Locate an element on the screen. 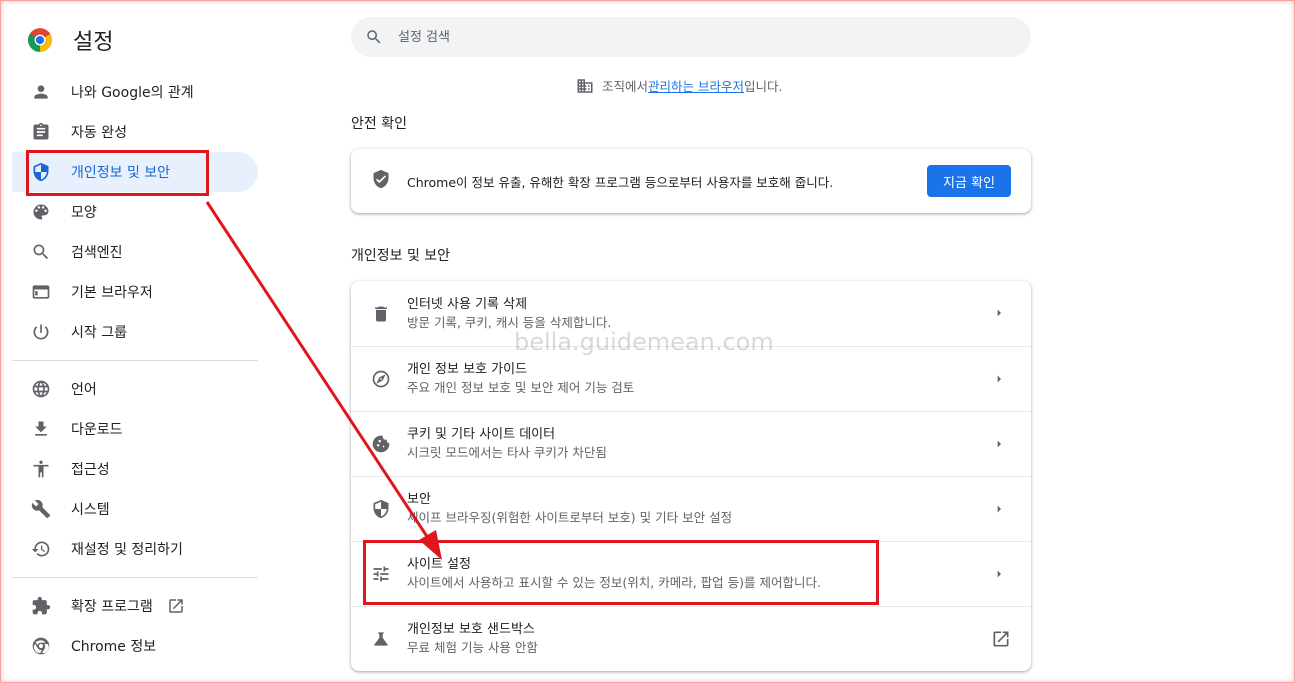 This screenshot has width=1295, height=683. accessibility-icon is located at coordinates (41, 469).